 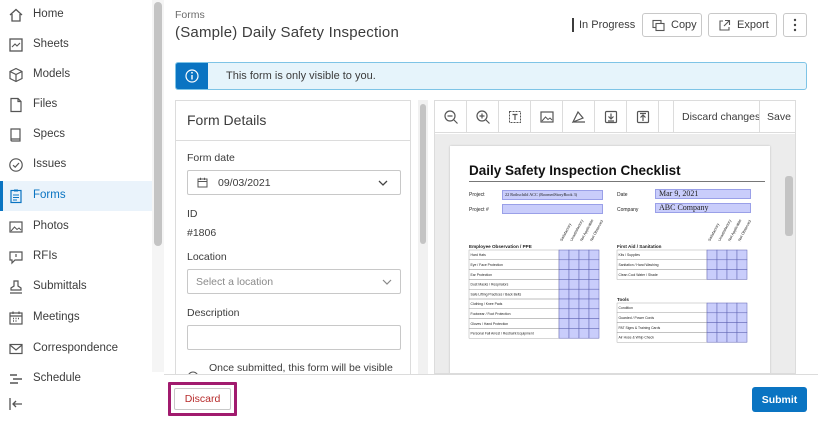 What do you see at coordinates (779, 399) in the screenshot?
I see `submit-button: Submit` at bounding box center [779, 399].